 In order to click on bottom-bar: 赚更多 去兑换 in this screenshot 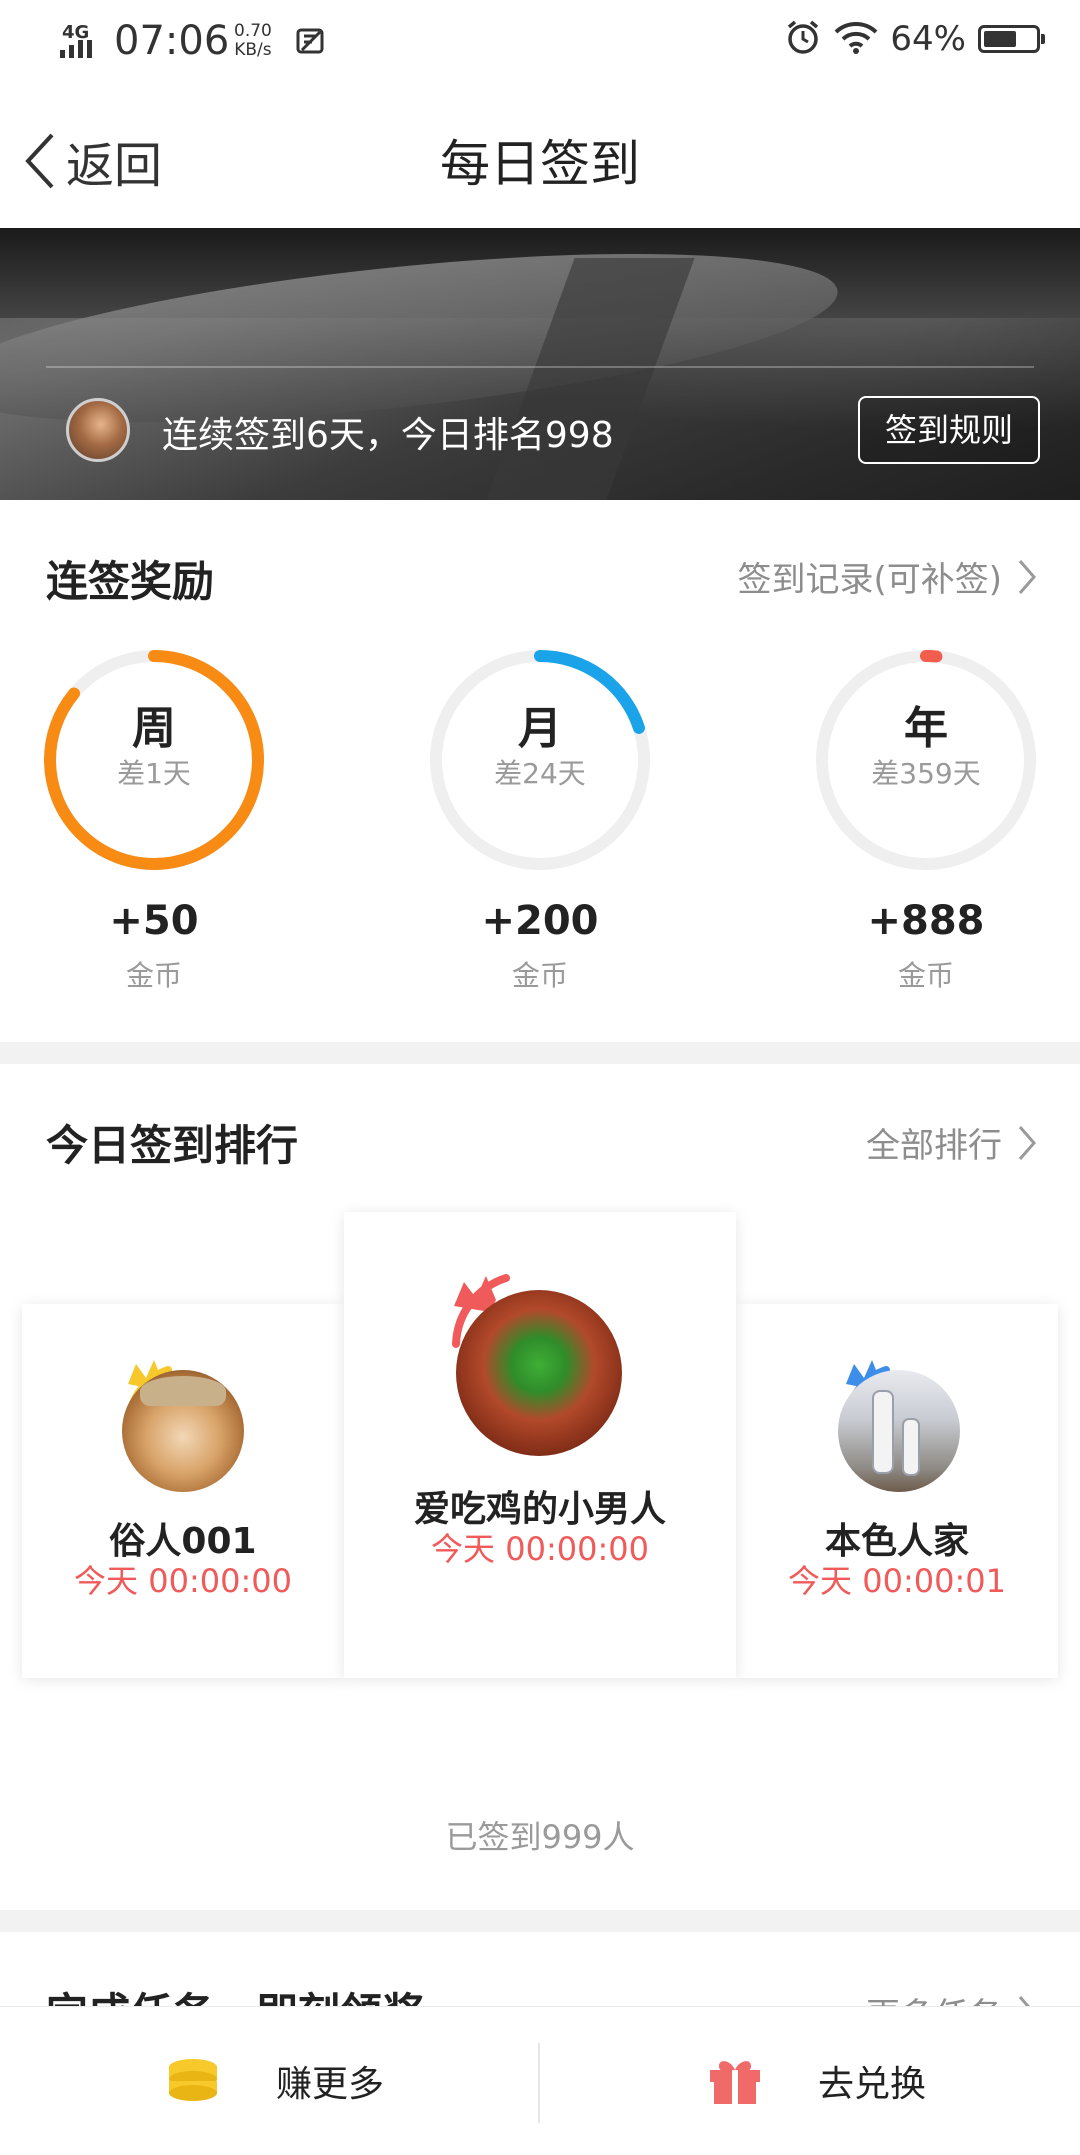, I will do `click(540, 2080)`.